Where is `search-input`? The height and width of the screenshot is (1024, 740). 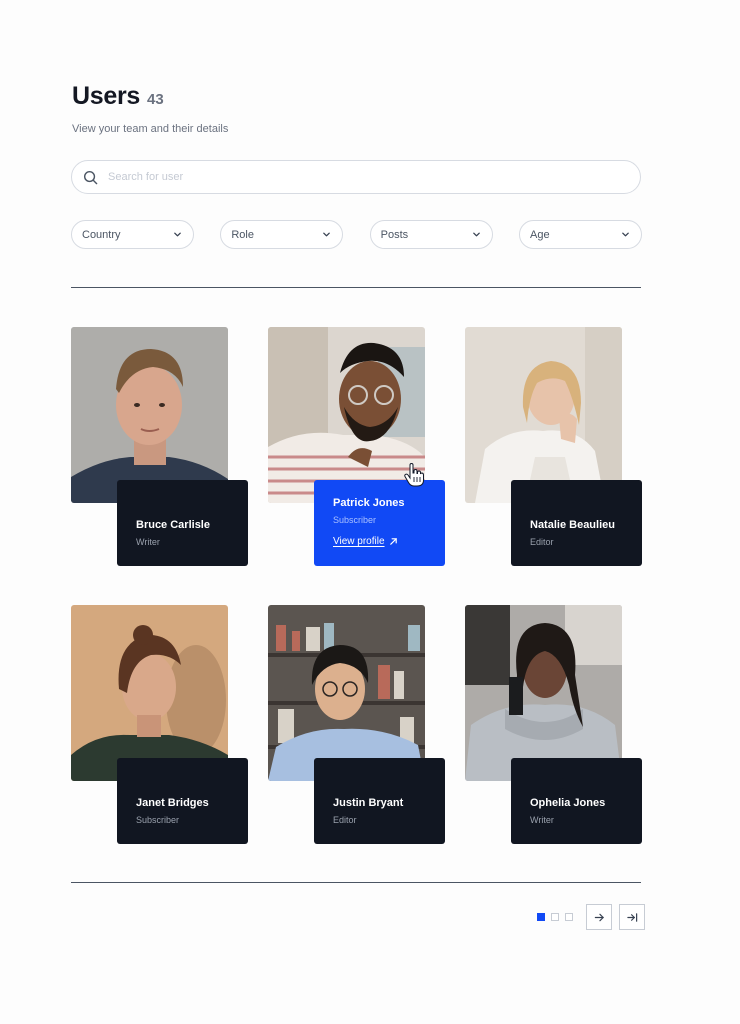 search-input is located at coordinates (374, 177).